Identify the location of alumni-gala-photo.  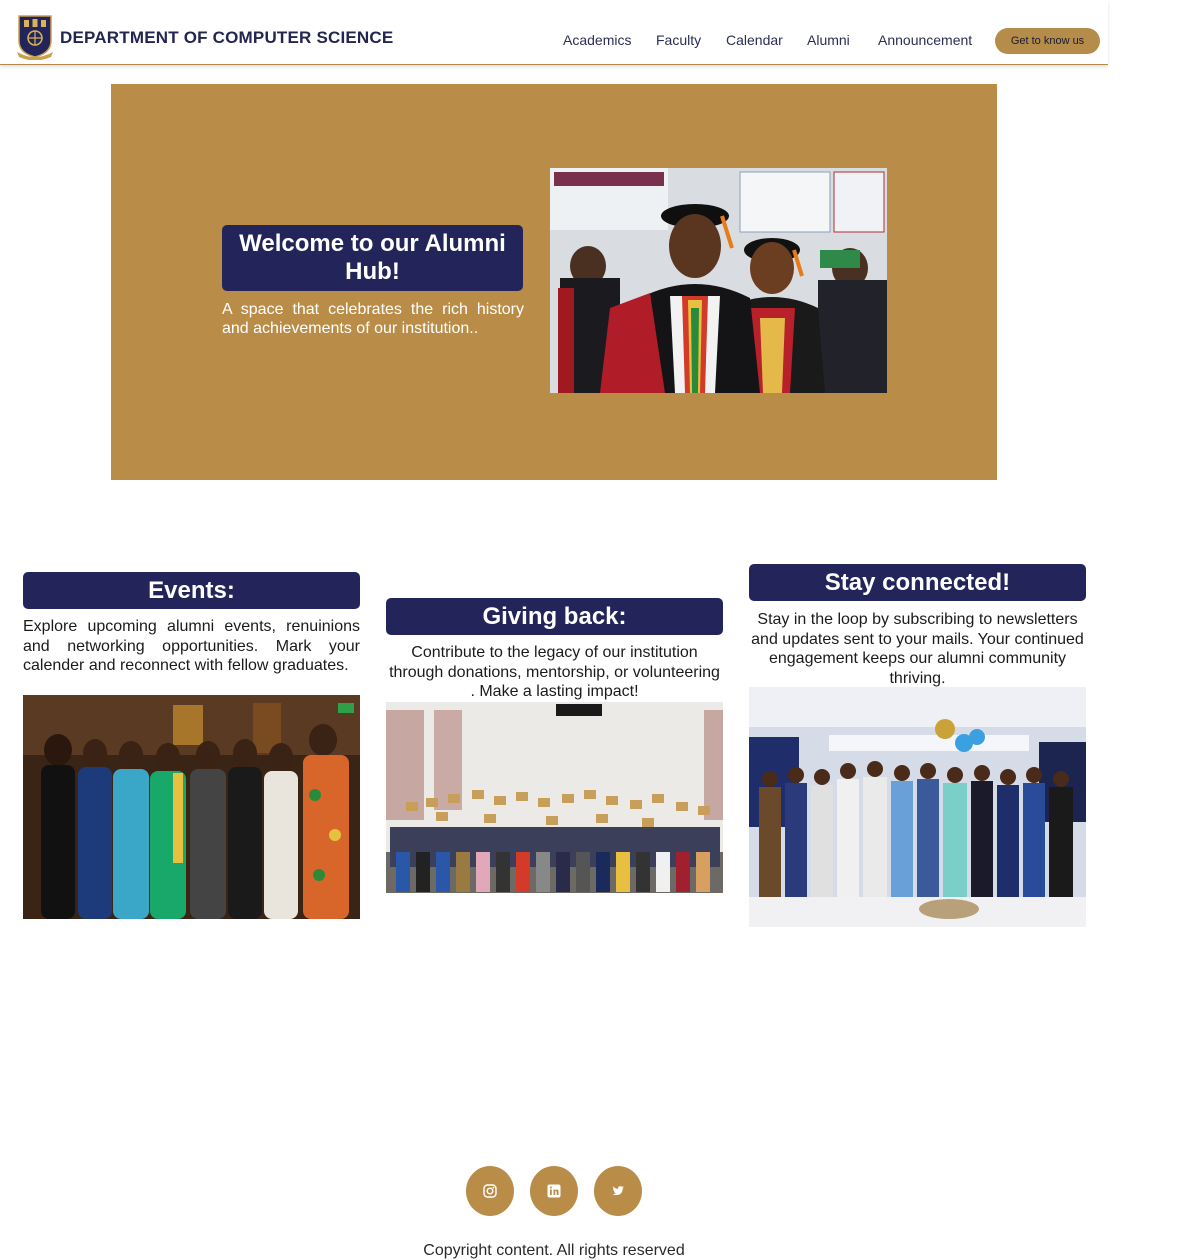
(917, 807).